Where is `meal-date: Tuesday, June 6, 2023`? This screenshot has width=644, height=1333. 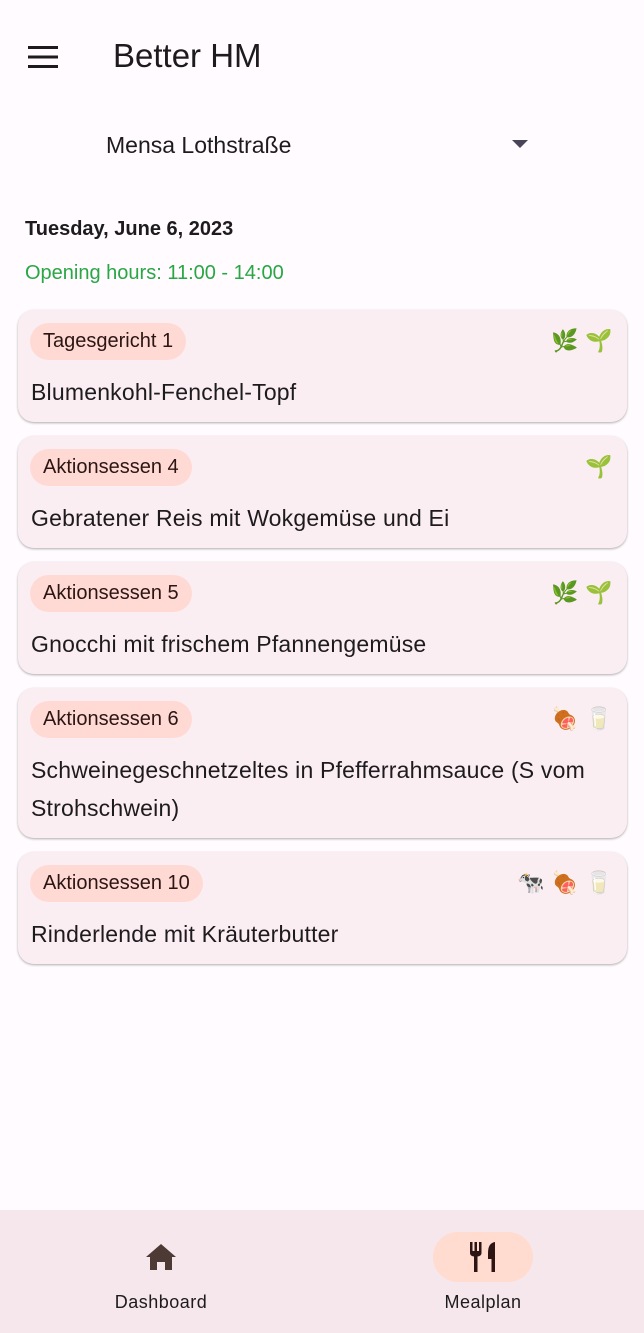
meal-date: Tuesday, June 6, 2023 is located at coordinates (129, 229).